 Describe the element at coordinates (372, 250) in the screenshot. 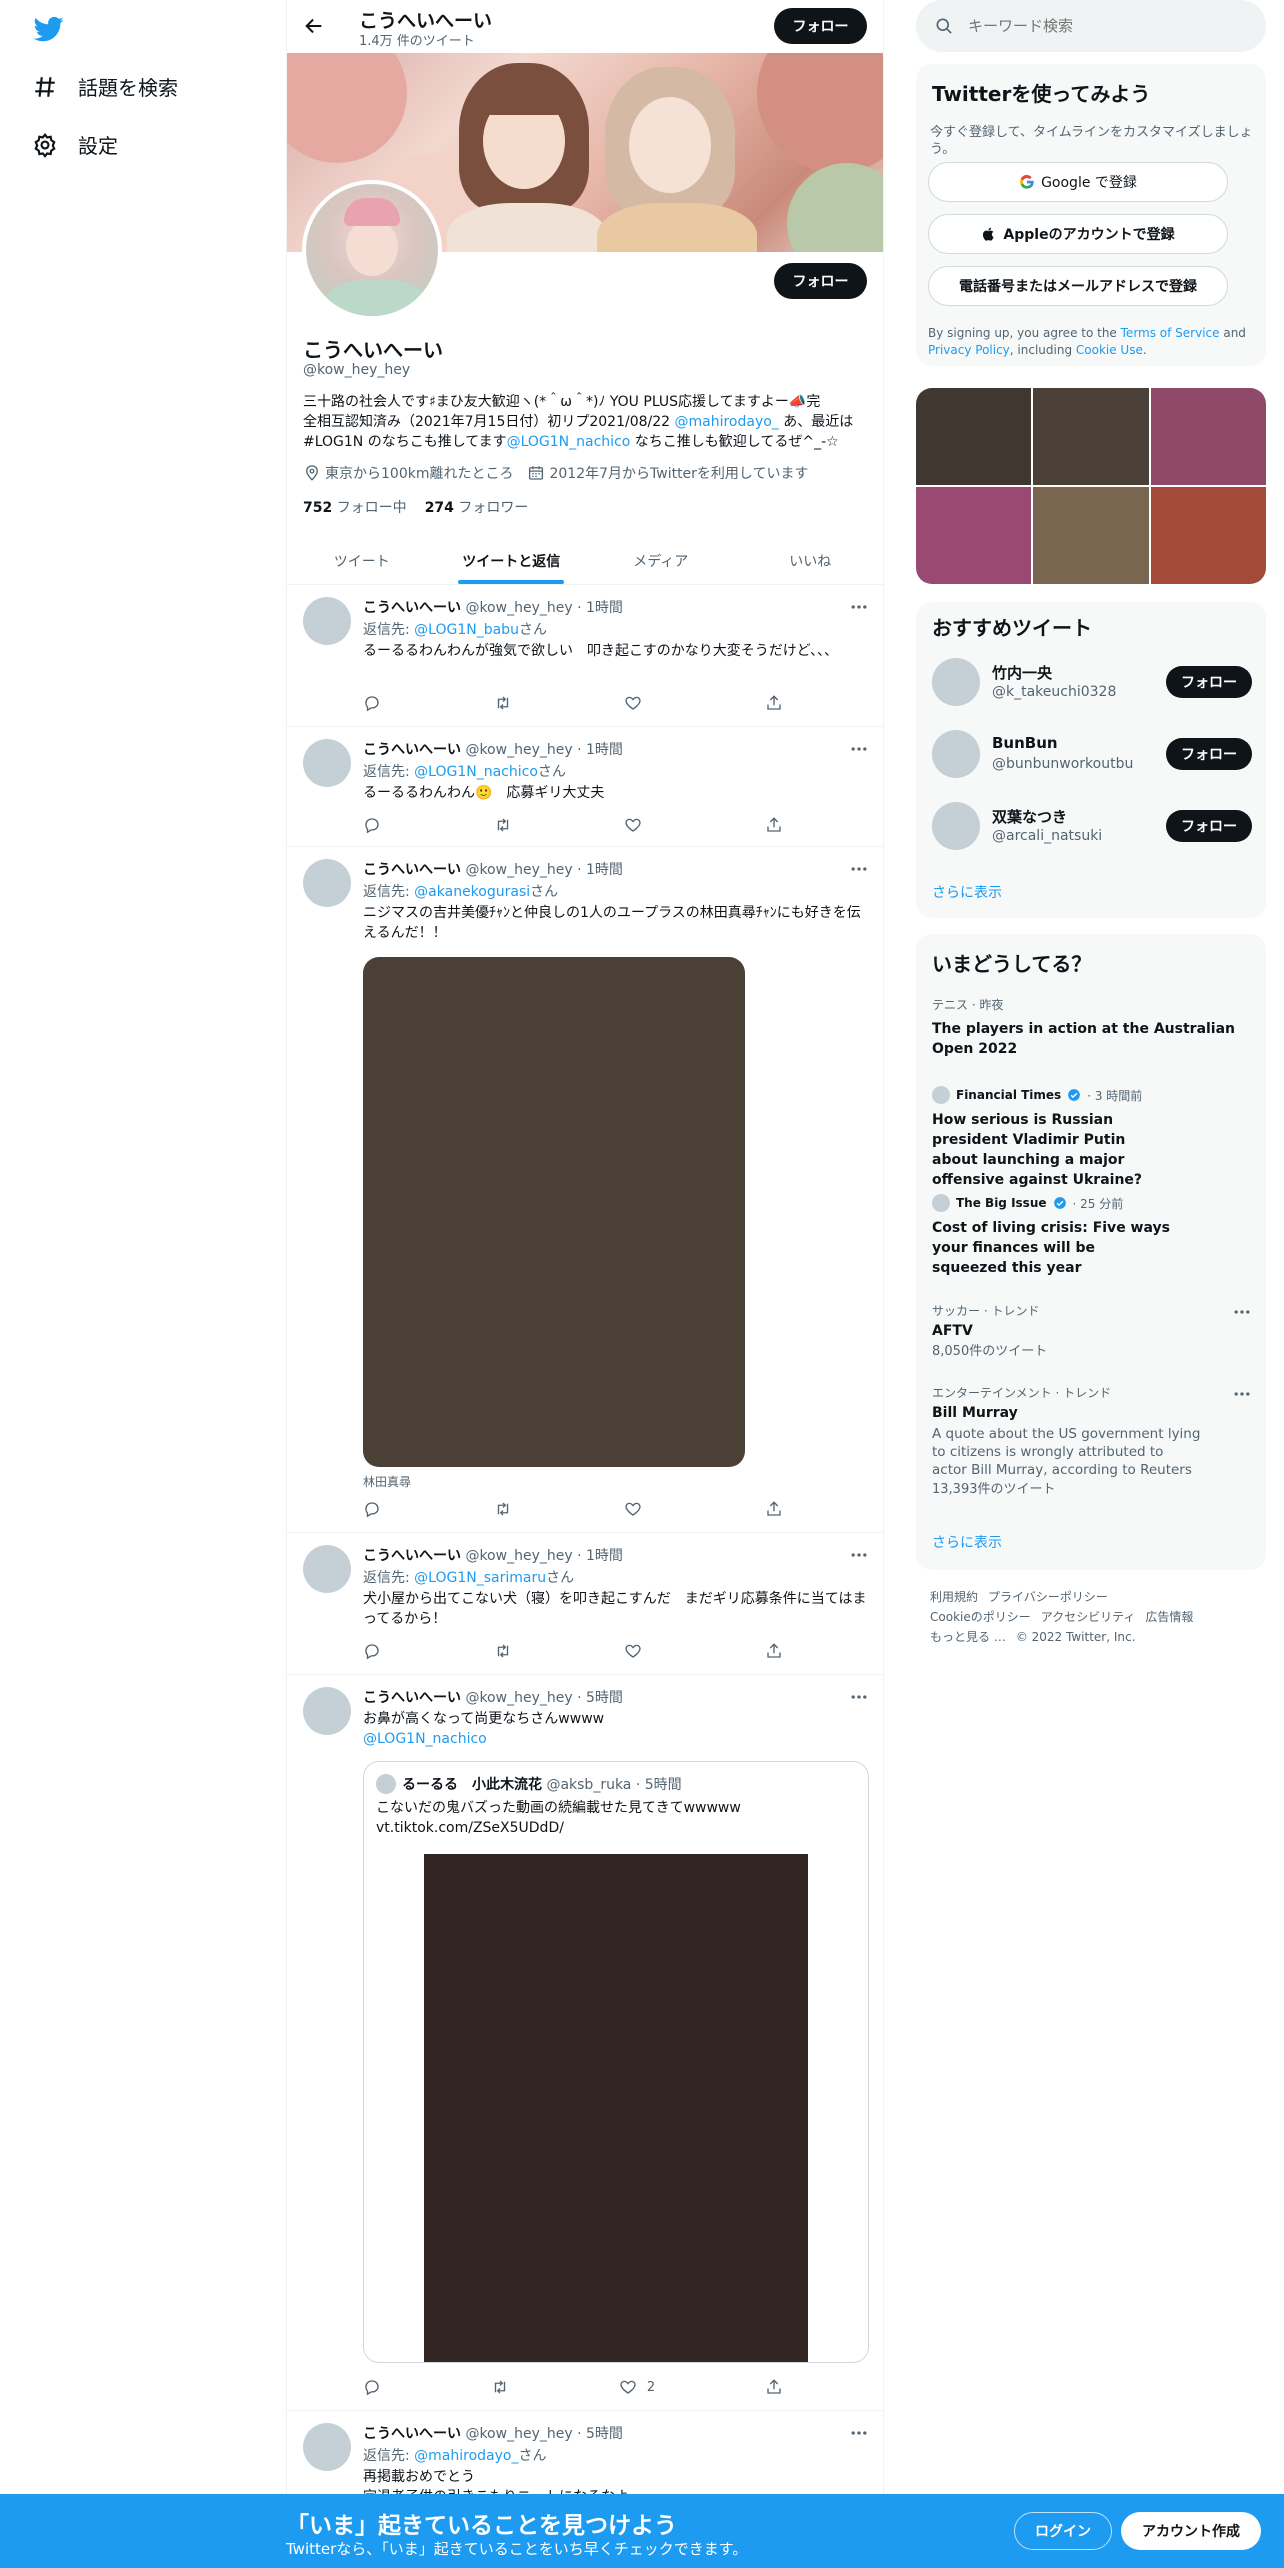

I see `profile-avatar` at that location.